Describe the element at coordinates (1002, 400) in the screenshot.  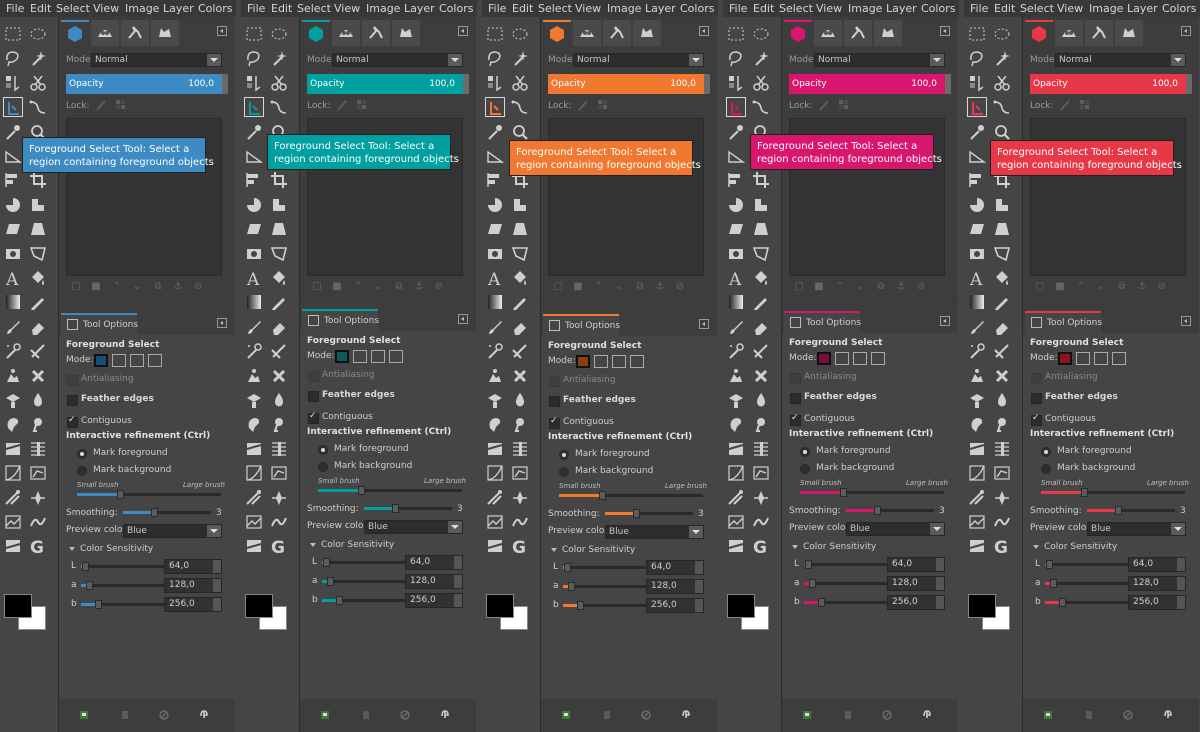
I see `tool-blur` at that location.